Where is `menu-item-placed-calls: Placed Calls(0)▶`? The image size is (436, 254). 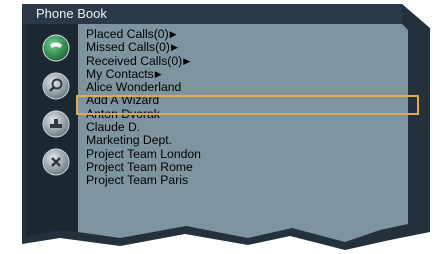
menu-item-placed-calls: Placed Calls(0)▶ is located at coordinates (251, 34).